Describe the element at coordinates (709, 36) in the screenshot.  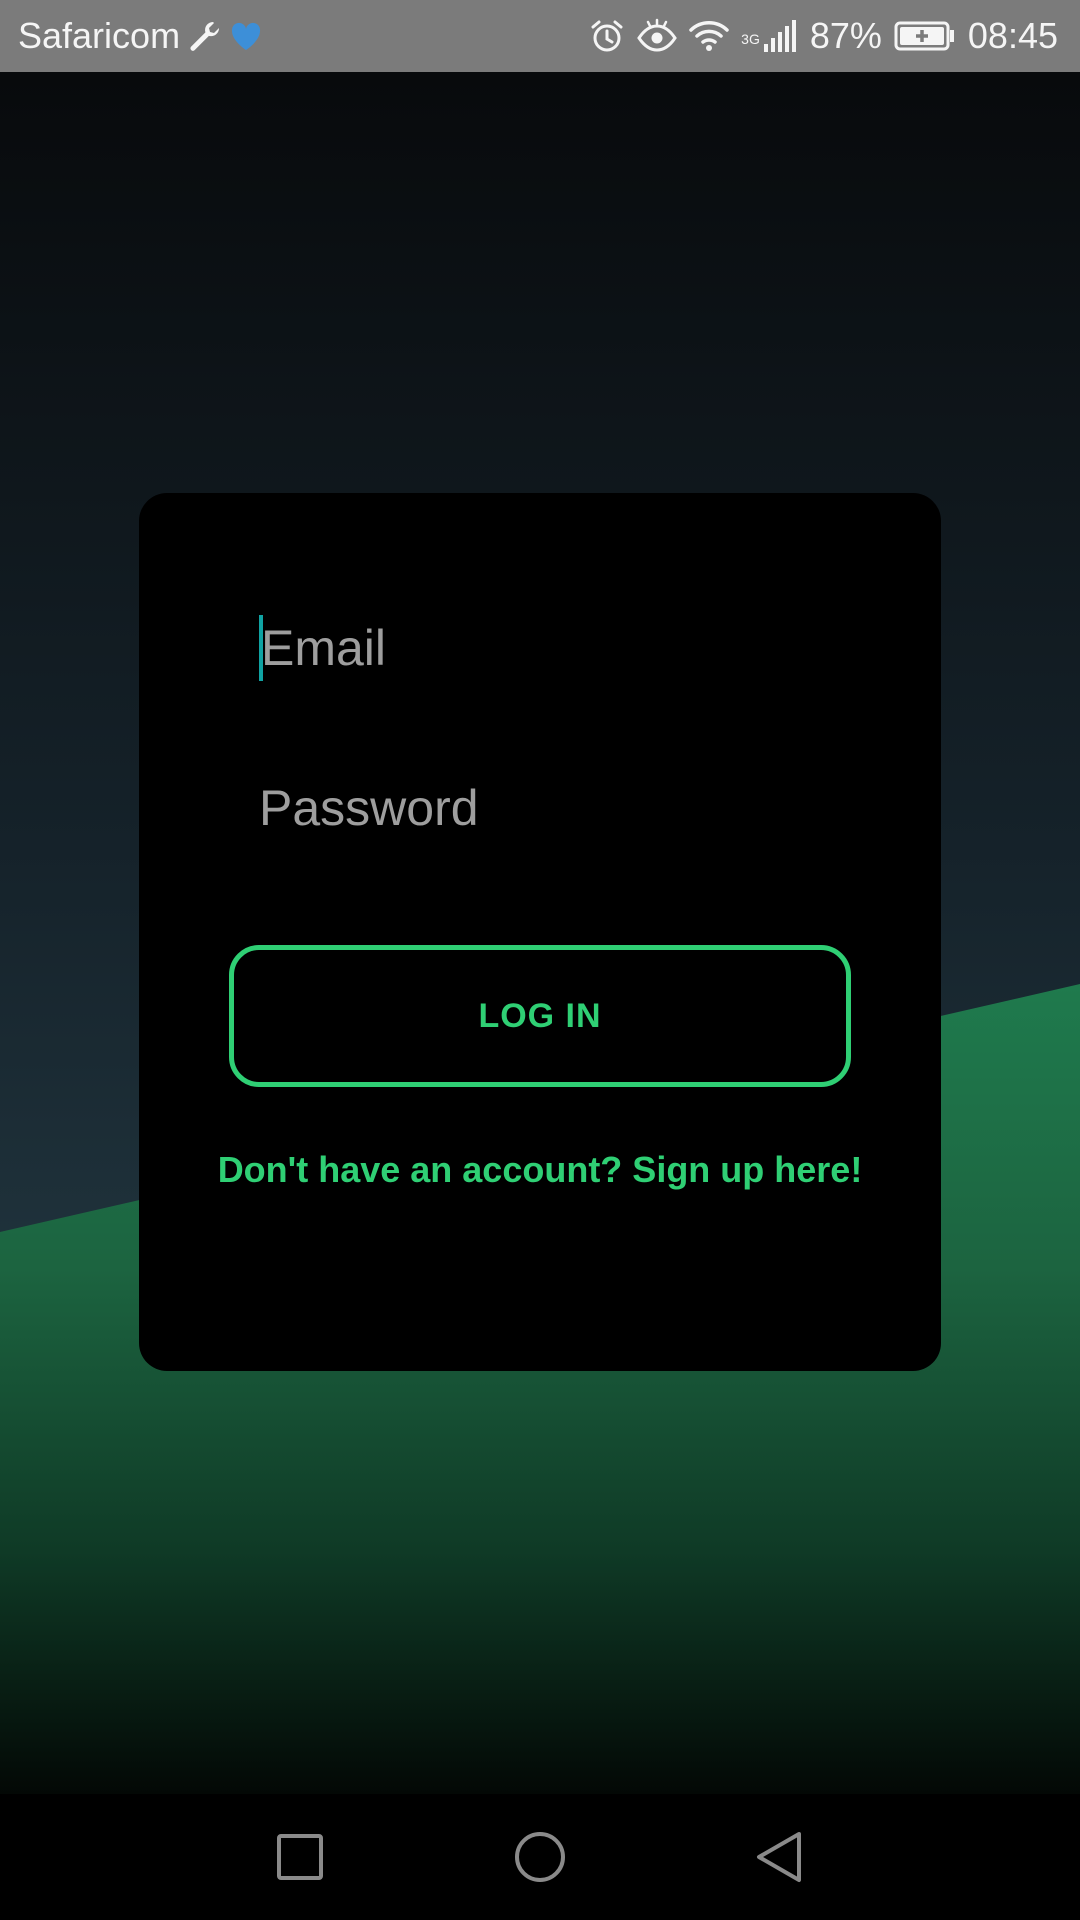
I see `wifi-icon` at that location.